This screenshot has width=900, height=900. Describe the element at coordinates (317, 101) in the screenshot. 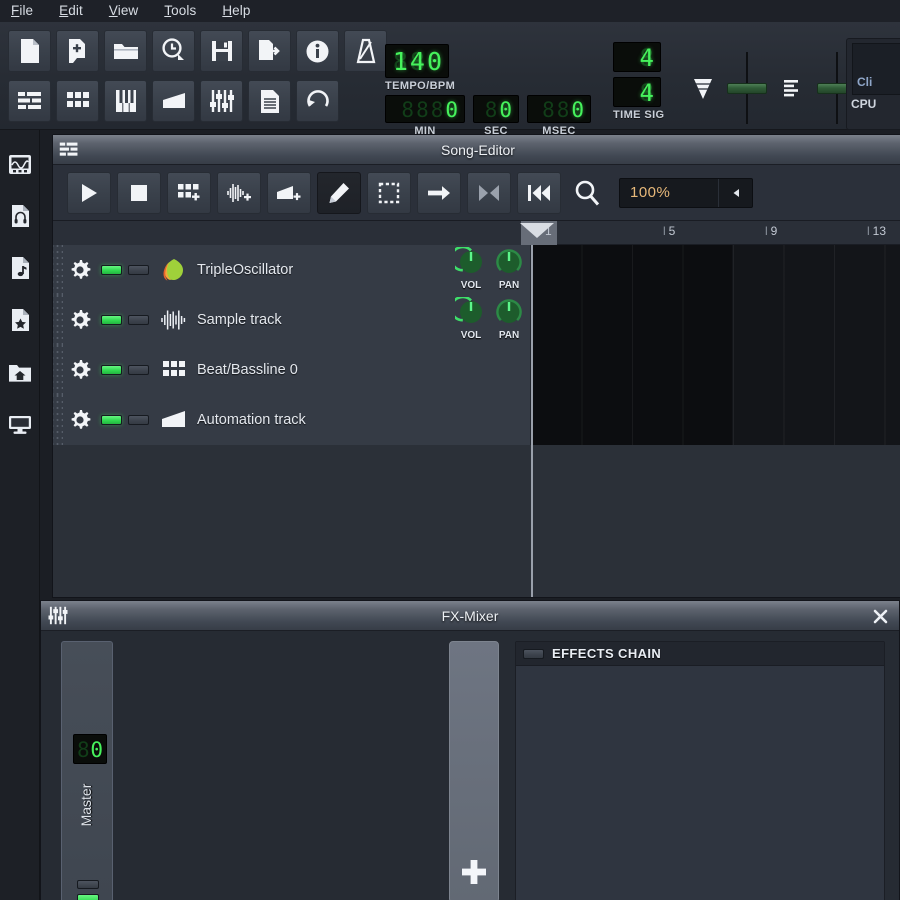

I see `controller-rack-button` at that location.